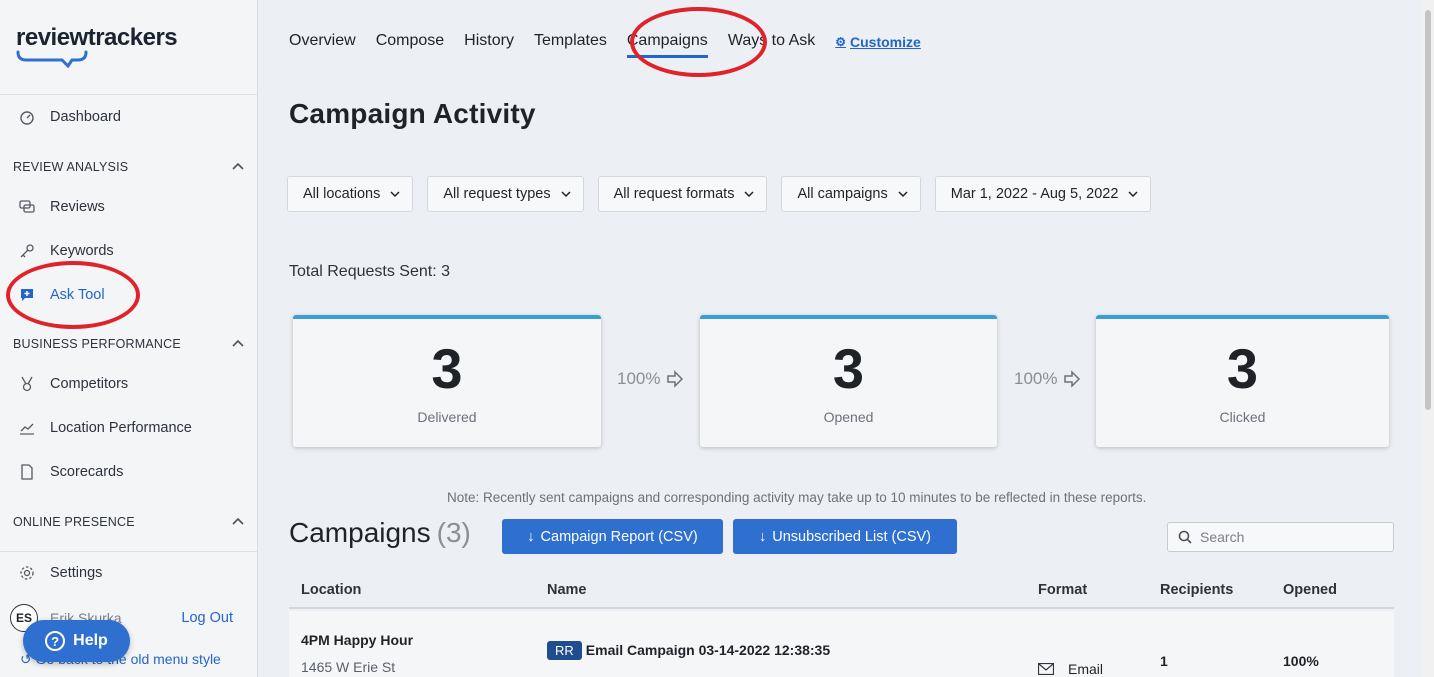  I want to click on tab-ways-to-ask: Ways to Ask, so click(771, 42).